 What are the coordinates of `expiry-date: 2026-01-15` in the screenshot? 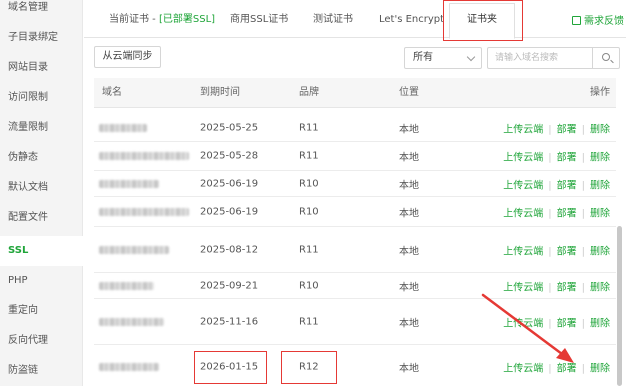 It's located at (229, 367).